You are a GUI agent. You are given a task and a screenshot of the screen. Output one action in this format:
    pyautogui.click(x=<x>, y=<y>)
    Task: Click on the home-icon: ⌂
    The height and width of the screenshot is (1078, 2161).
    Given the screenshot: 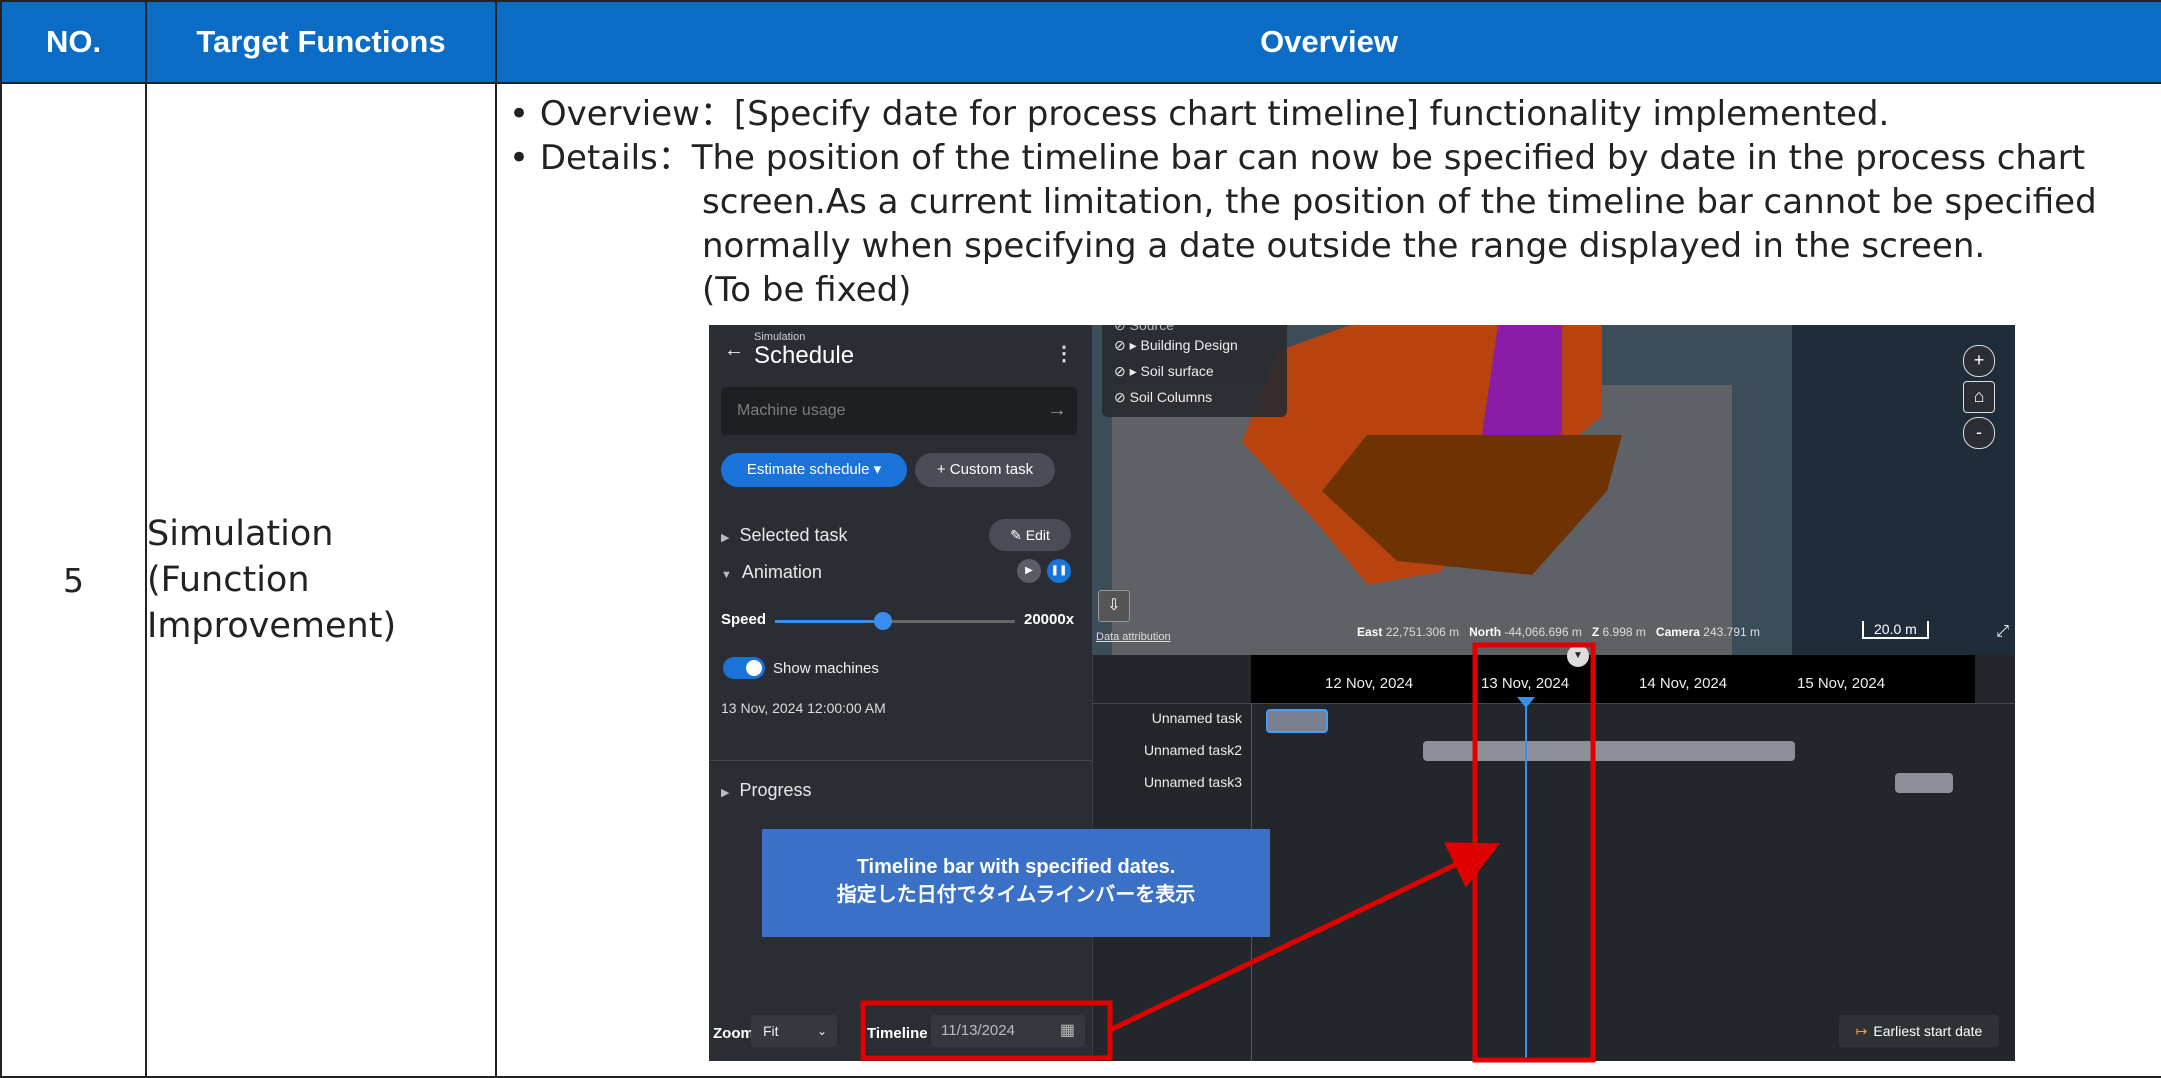 What is the action you would take?
    pyautogui.click(x=1979, y=397)
    